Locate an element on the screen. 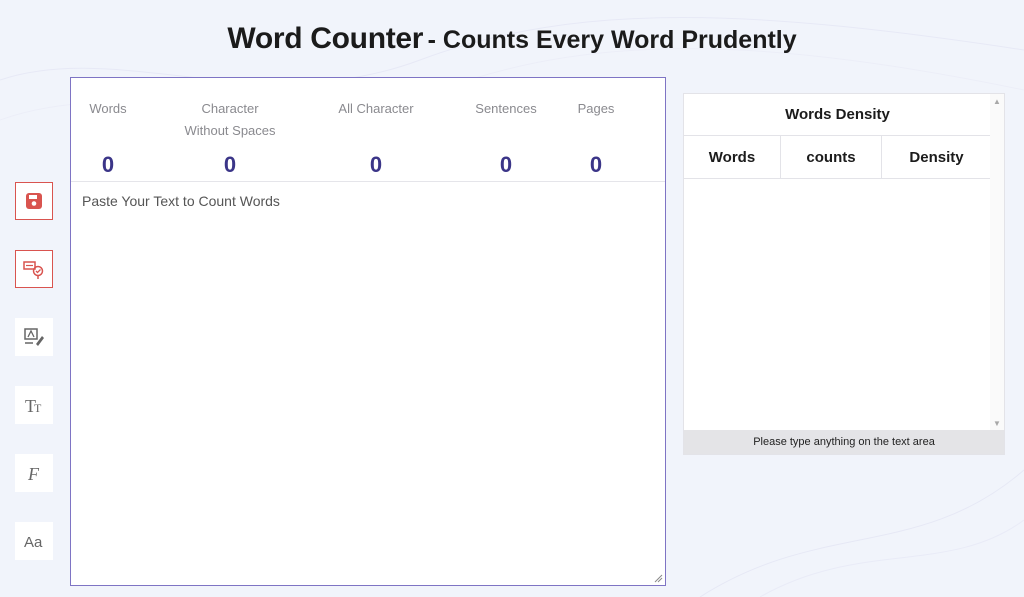 The height and width of the screenshot is (597, 1024). density-col-density: Density is located at coordinates (936, 157).